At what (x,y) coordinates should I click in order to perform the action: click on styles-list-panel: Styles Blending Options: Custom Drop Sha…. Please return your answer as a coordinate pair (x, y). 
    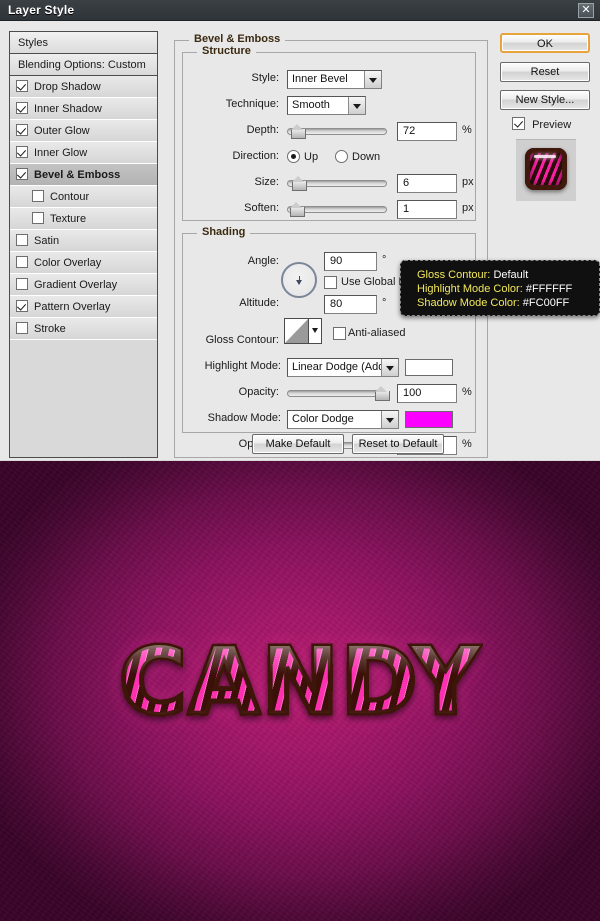
    Looking at the image, I should click on (83, 244).